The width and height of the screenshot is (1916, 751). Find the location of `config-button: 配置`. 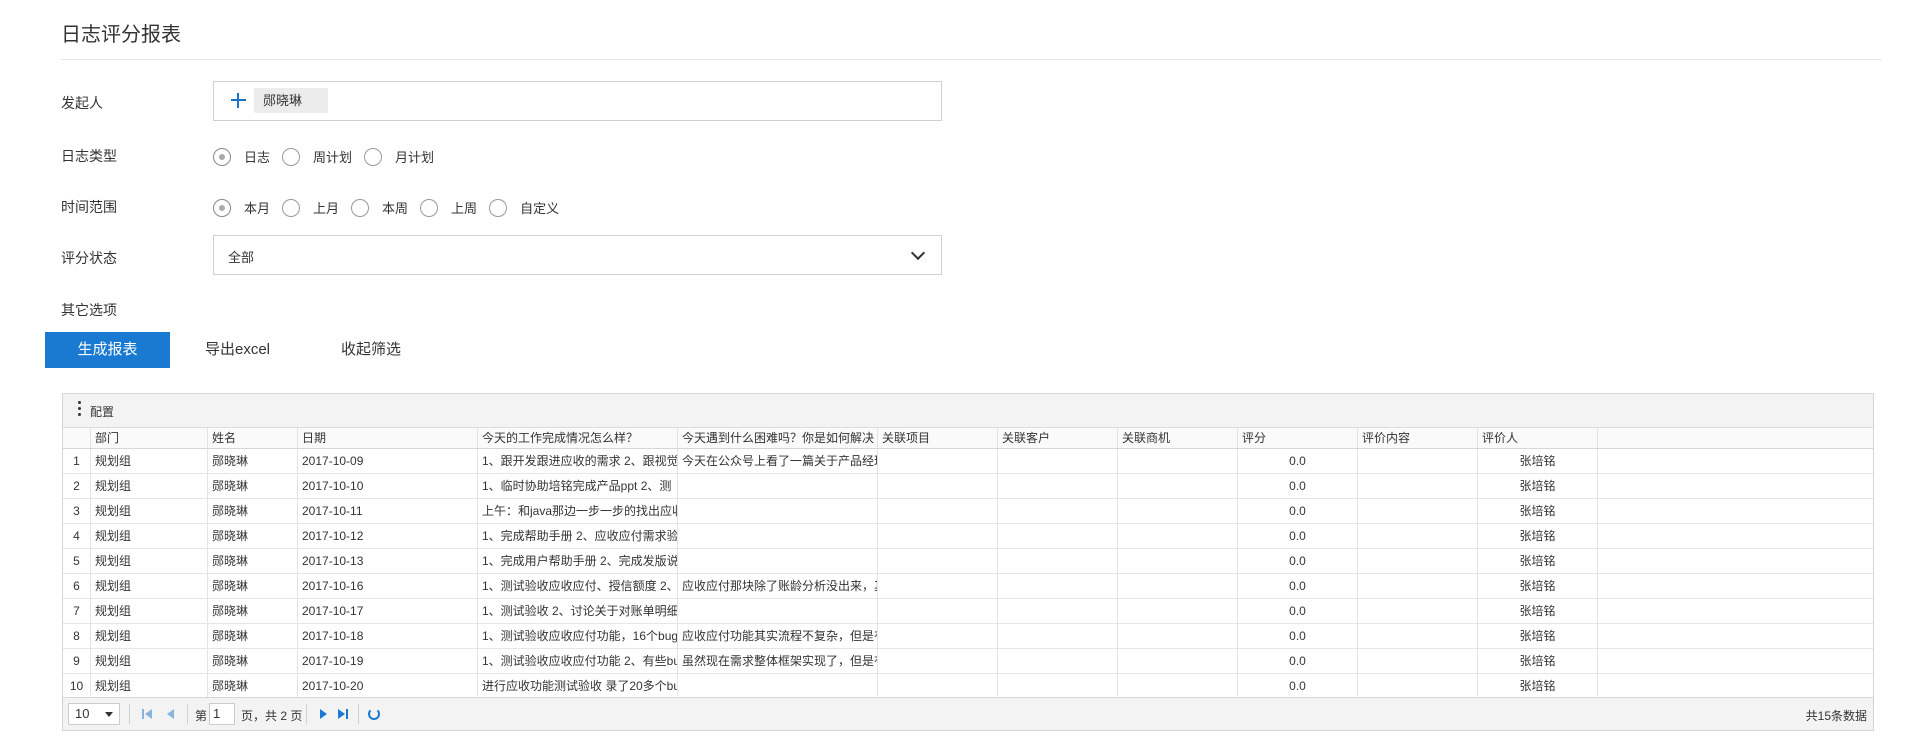

config-button: 配置 is located at coordinates (102, 411).